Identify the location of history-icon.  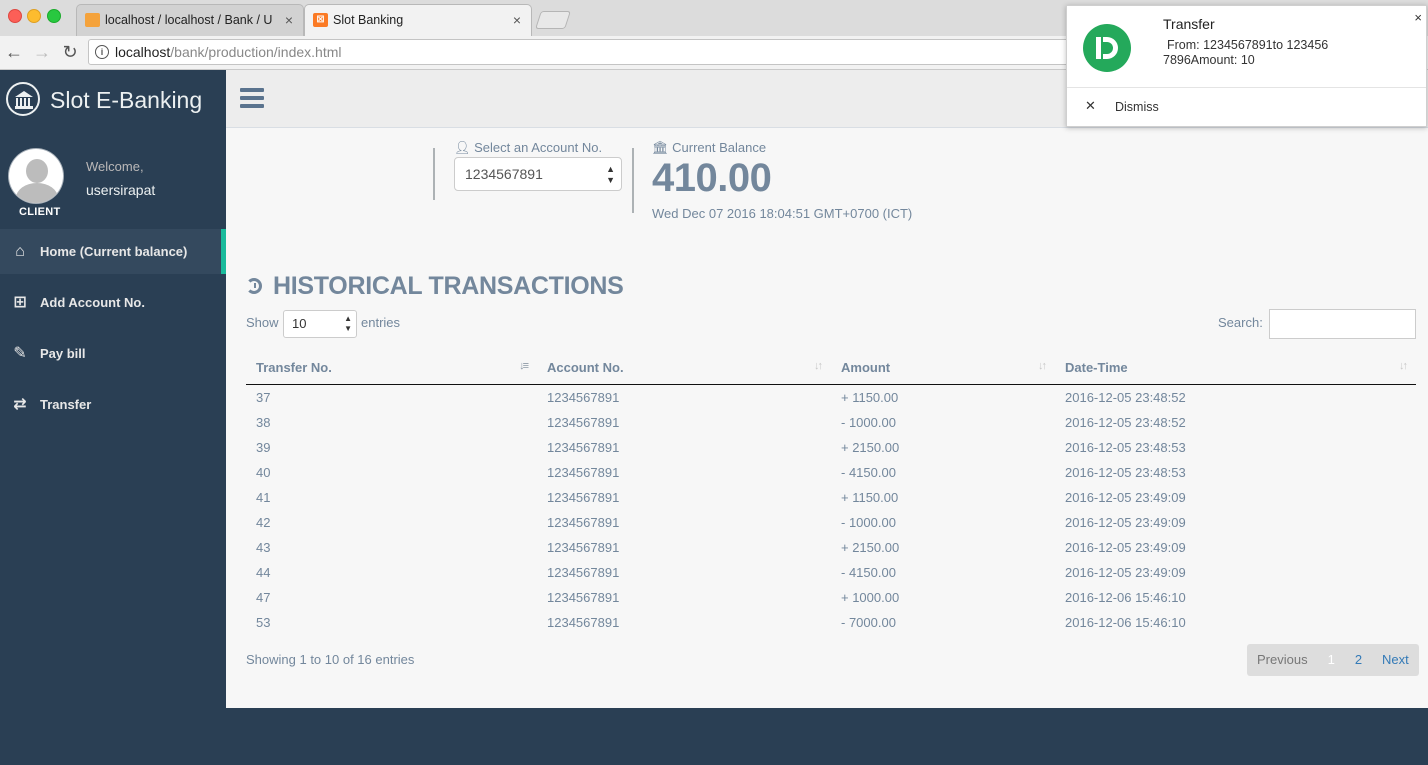
(254, 286).